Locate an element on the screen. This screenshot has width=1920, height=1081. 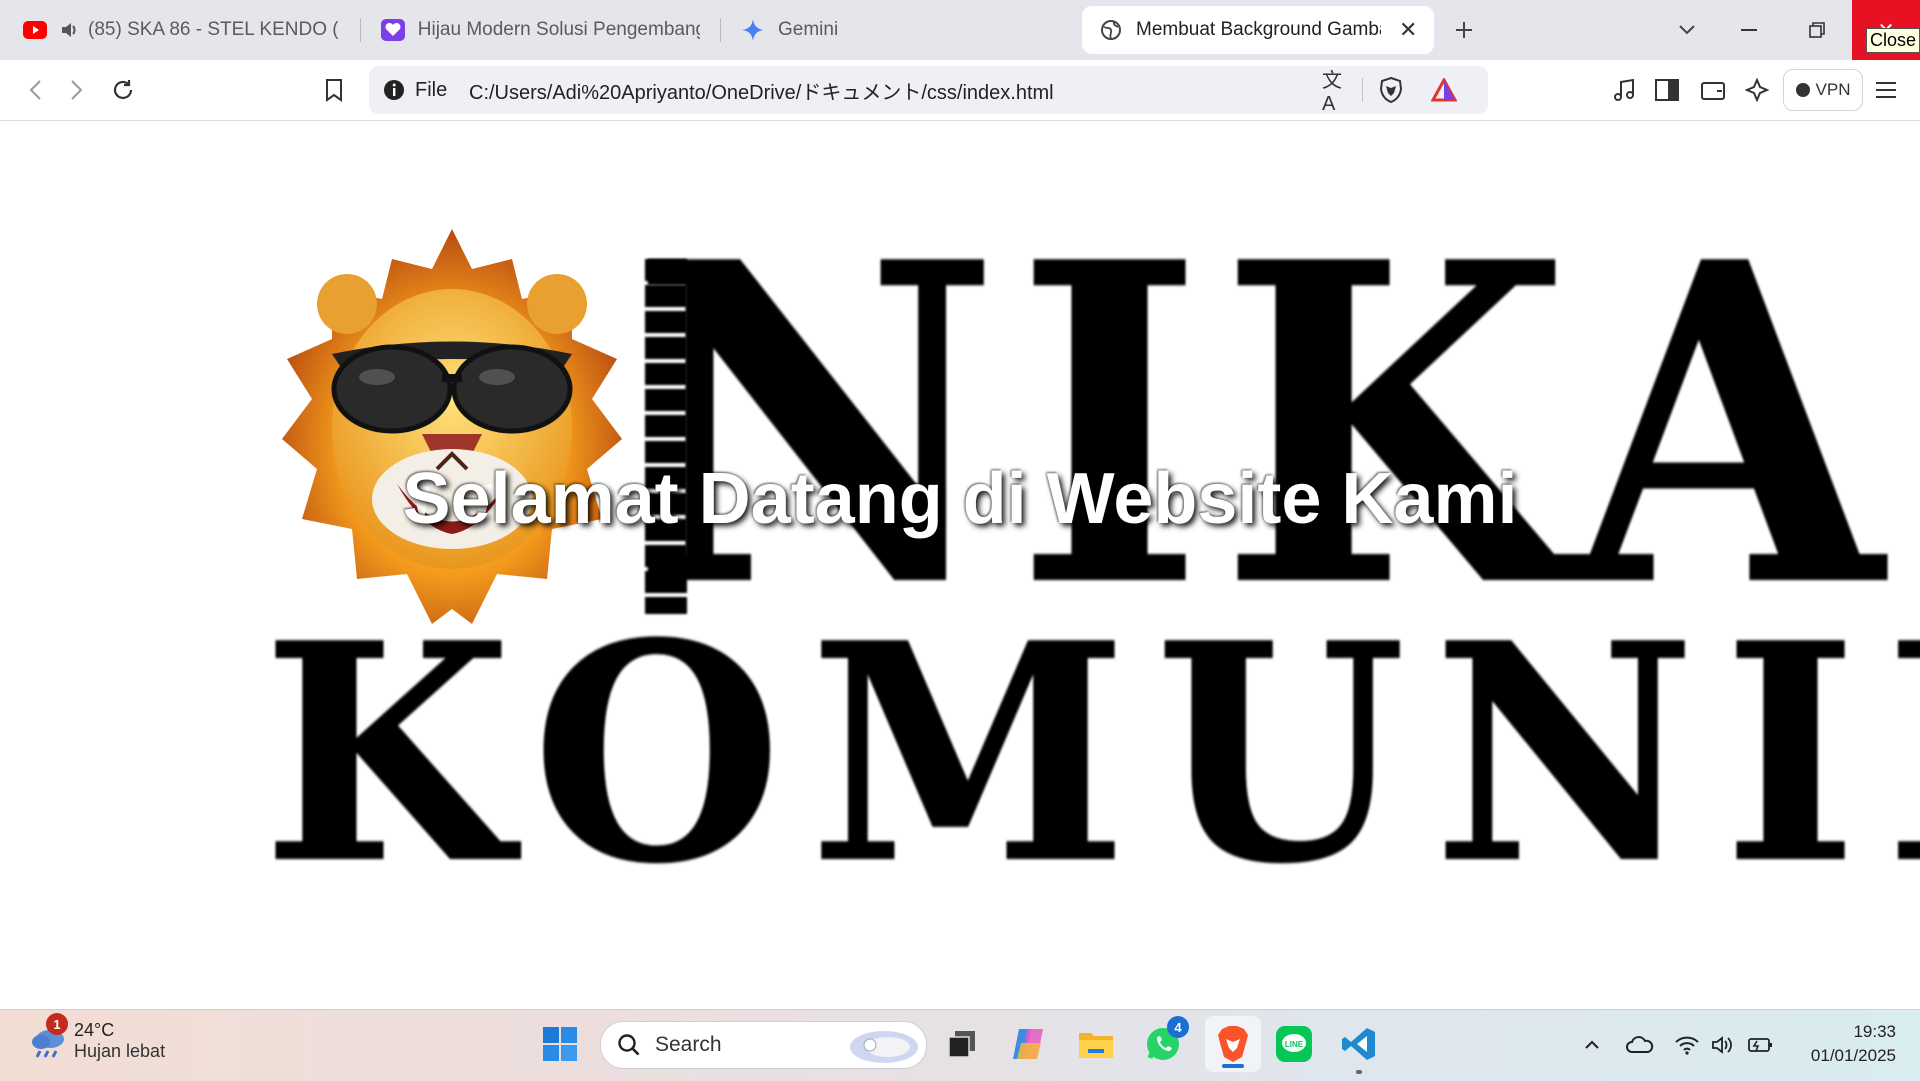
tab-canva: Hijau Modern Solusi Pengembangan is located at coordinates (540, 30).